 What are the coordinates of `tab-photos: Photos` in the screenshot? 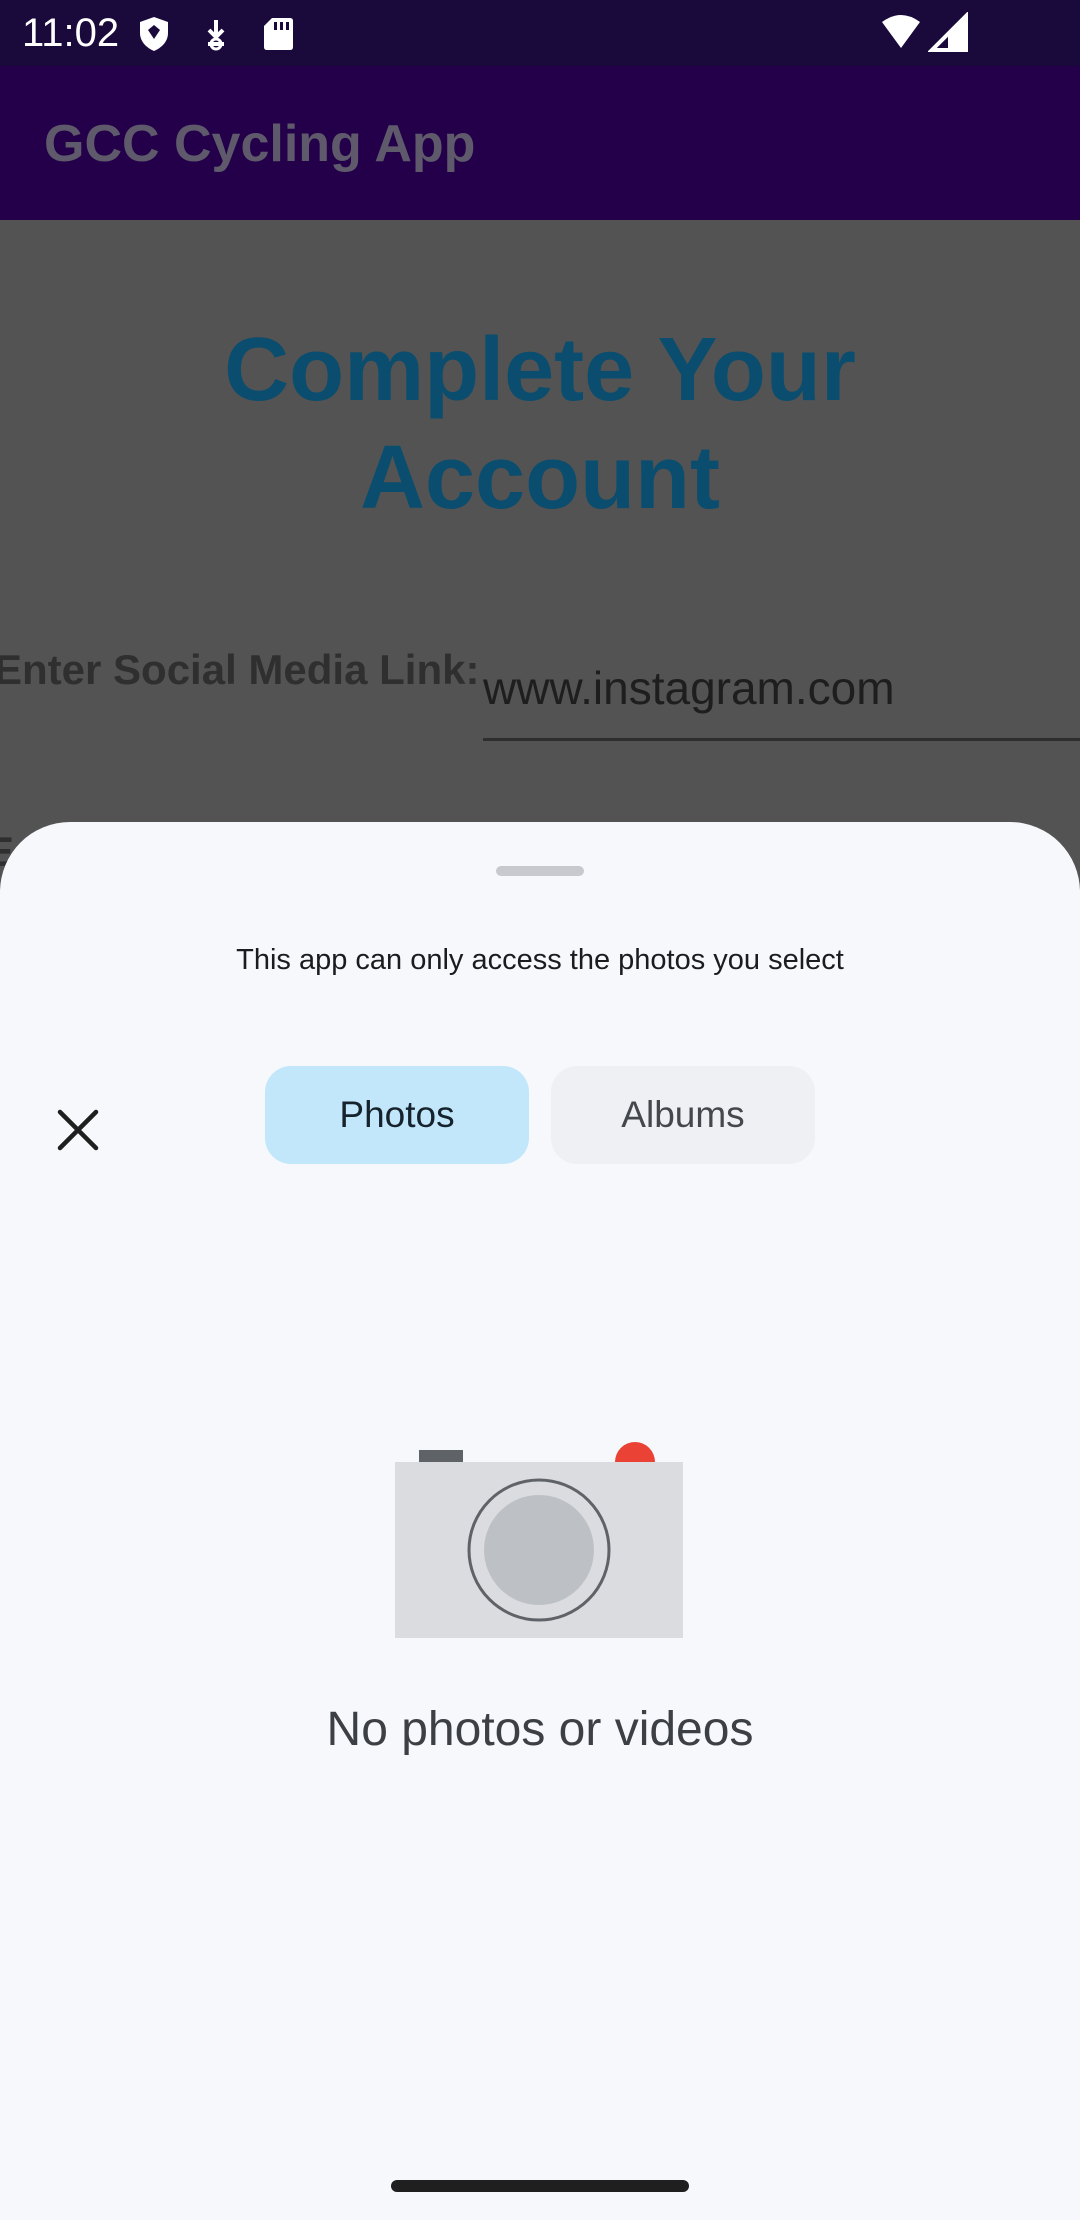 It's located at (397, 1115).